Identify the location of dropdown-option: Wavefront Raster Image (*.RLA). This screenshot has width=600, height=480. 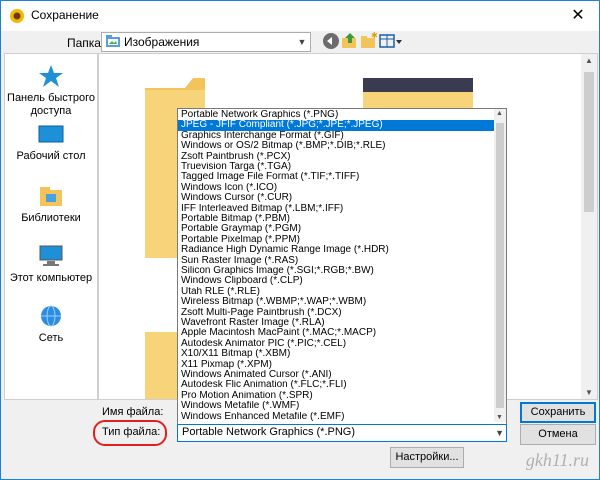
(337, 323).